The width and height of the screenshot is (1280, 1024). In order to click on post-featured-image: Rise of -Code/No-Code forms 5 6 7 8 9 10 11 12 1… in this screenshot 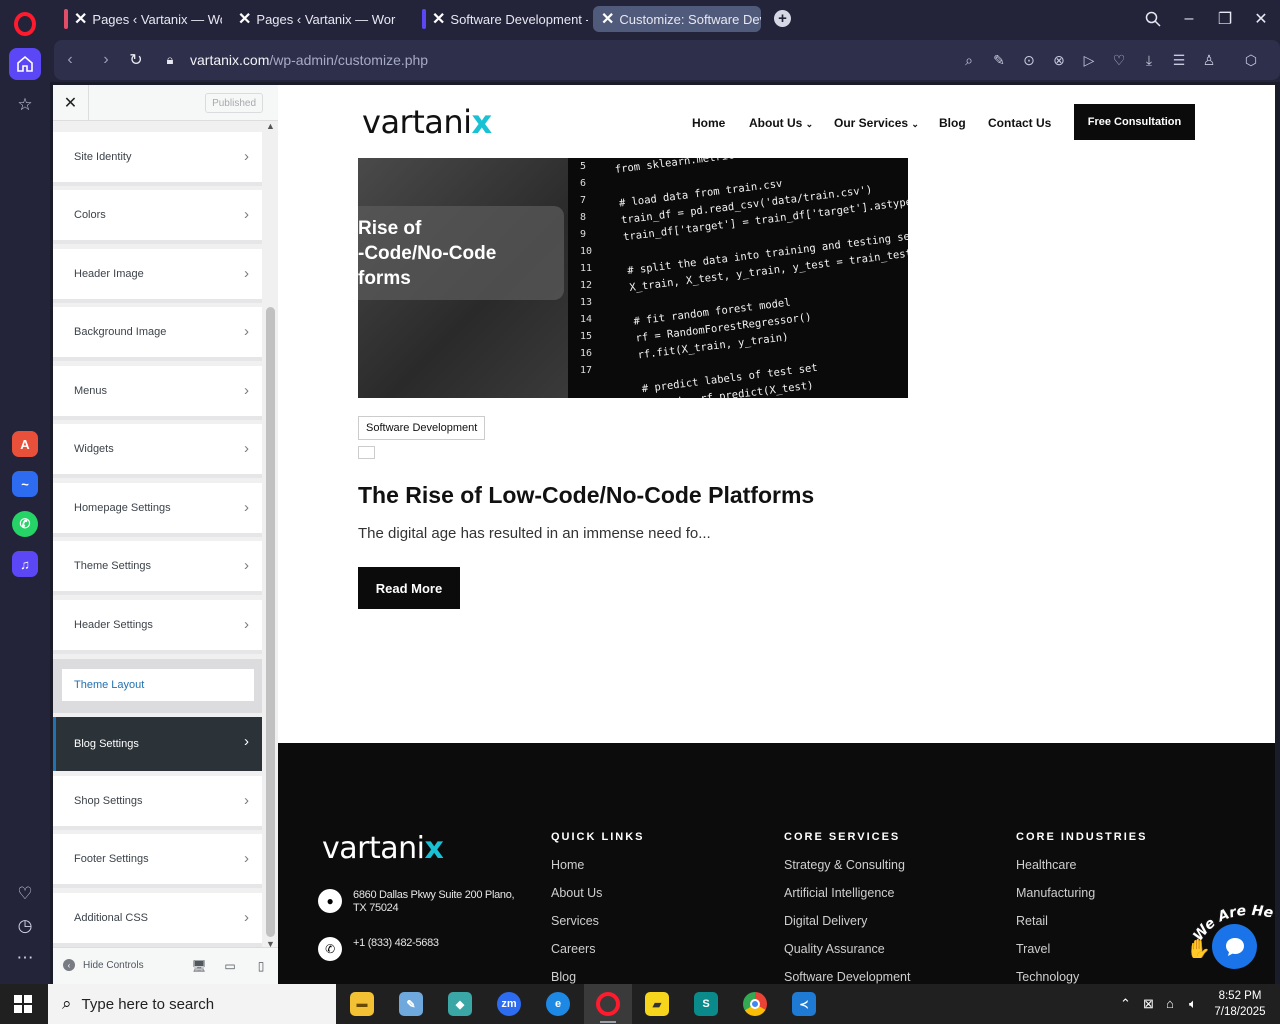, I will do `click(633, 278)`.